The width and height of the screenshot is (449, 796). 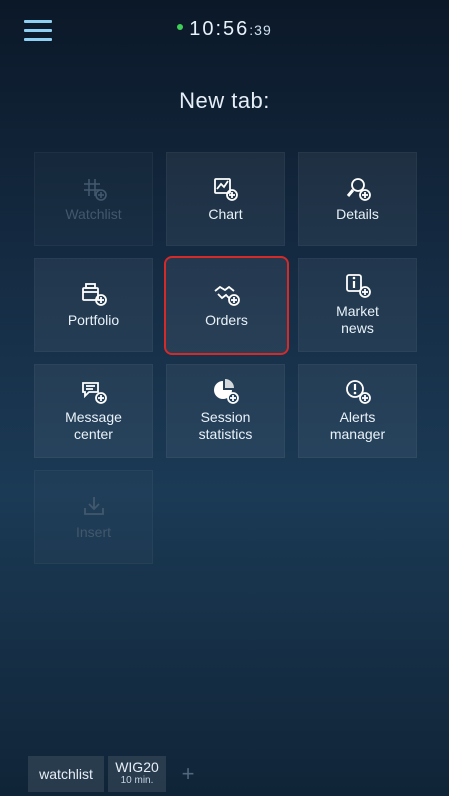 I want to click on message-bubble-add-icon, so click(x=94, y=393).